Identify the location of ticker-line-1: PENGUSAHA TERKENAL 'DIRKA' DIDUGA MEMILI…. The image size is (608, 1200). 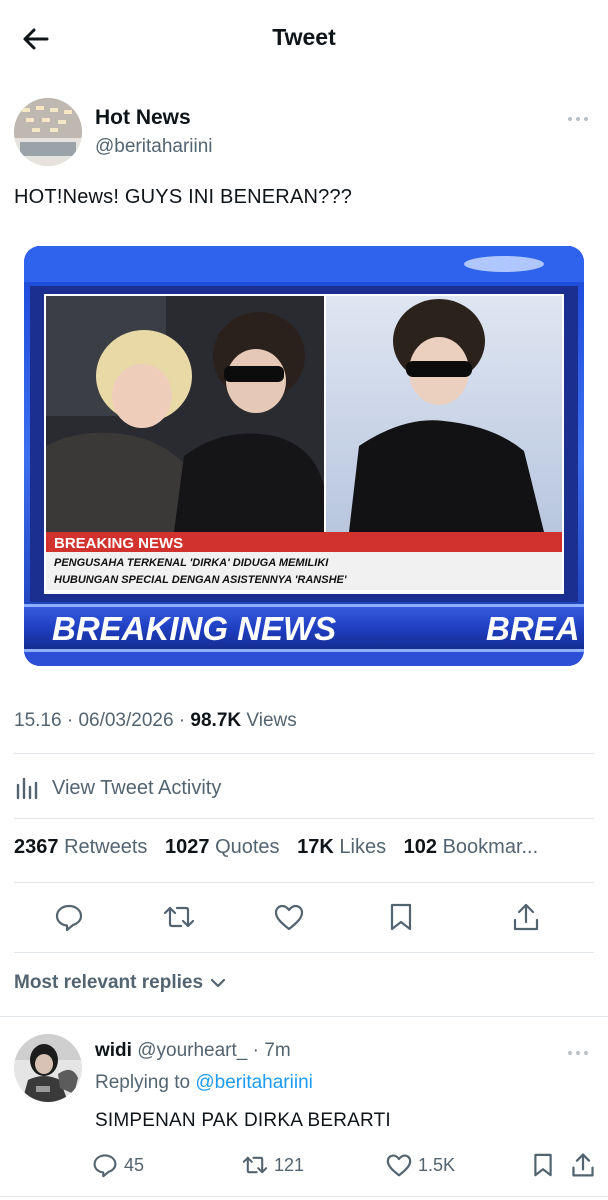
(191, 563).